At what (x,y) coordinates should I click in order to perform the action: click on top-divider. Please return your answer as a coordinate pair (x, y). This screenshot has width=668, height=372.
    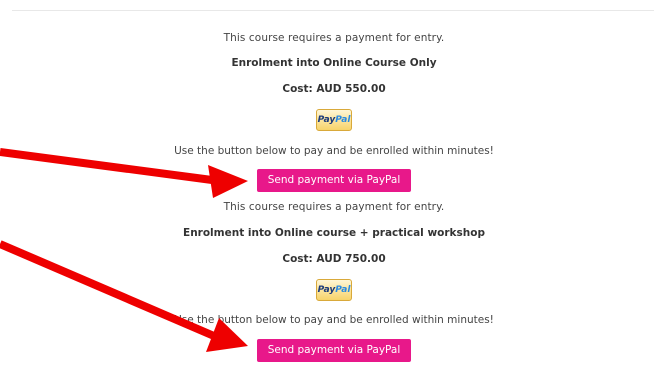
    Looking at the image, I should click on (333, 10).